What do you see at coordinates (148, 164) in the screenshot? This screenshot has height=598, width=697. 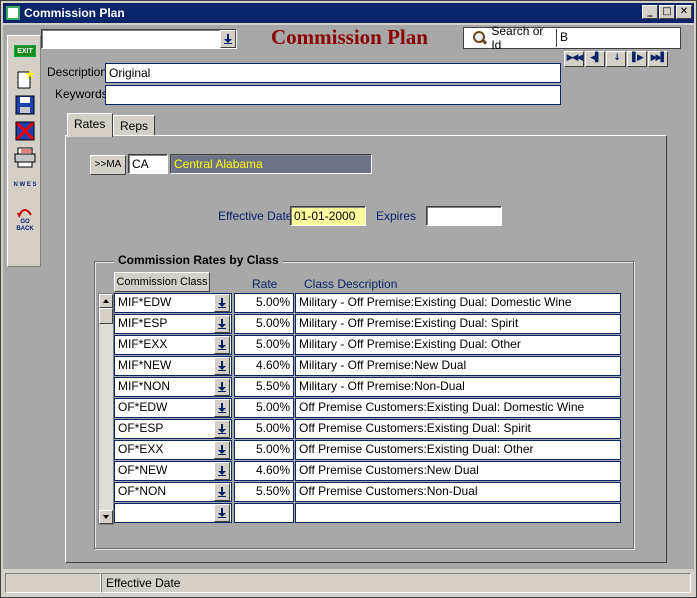 I see `ma-code-field: CA` at bounding box center [148, 164].